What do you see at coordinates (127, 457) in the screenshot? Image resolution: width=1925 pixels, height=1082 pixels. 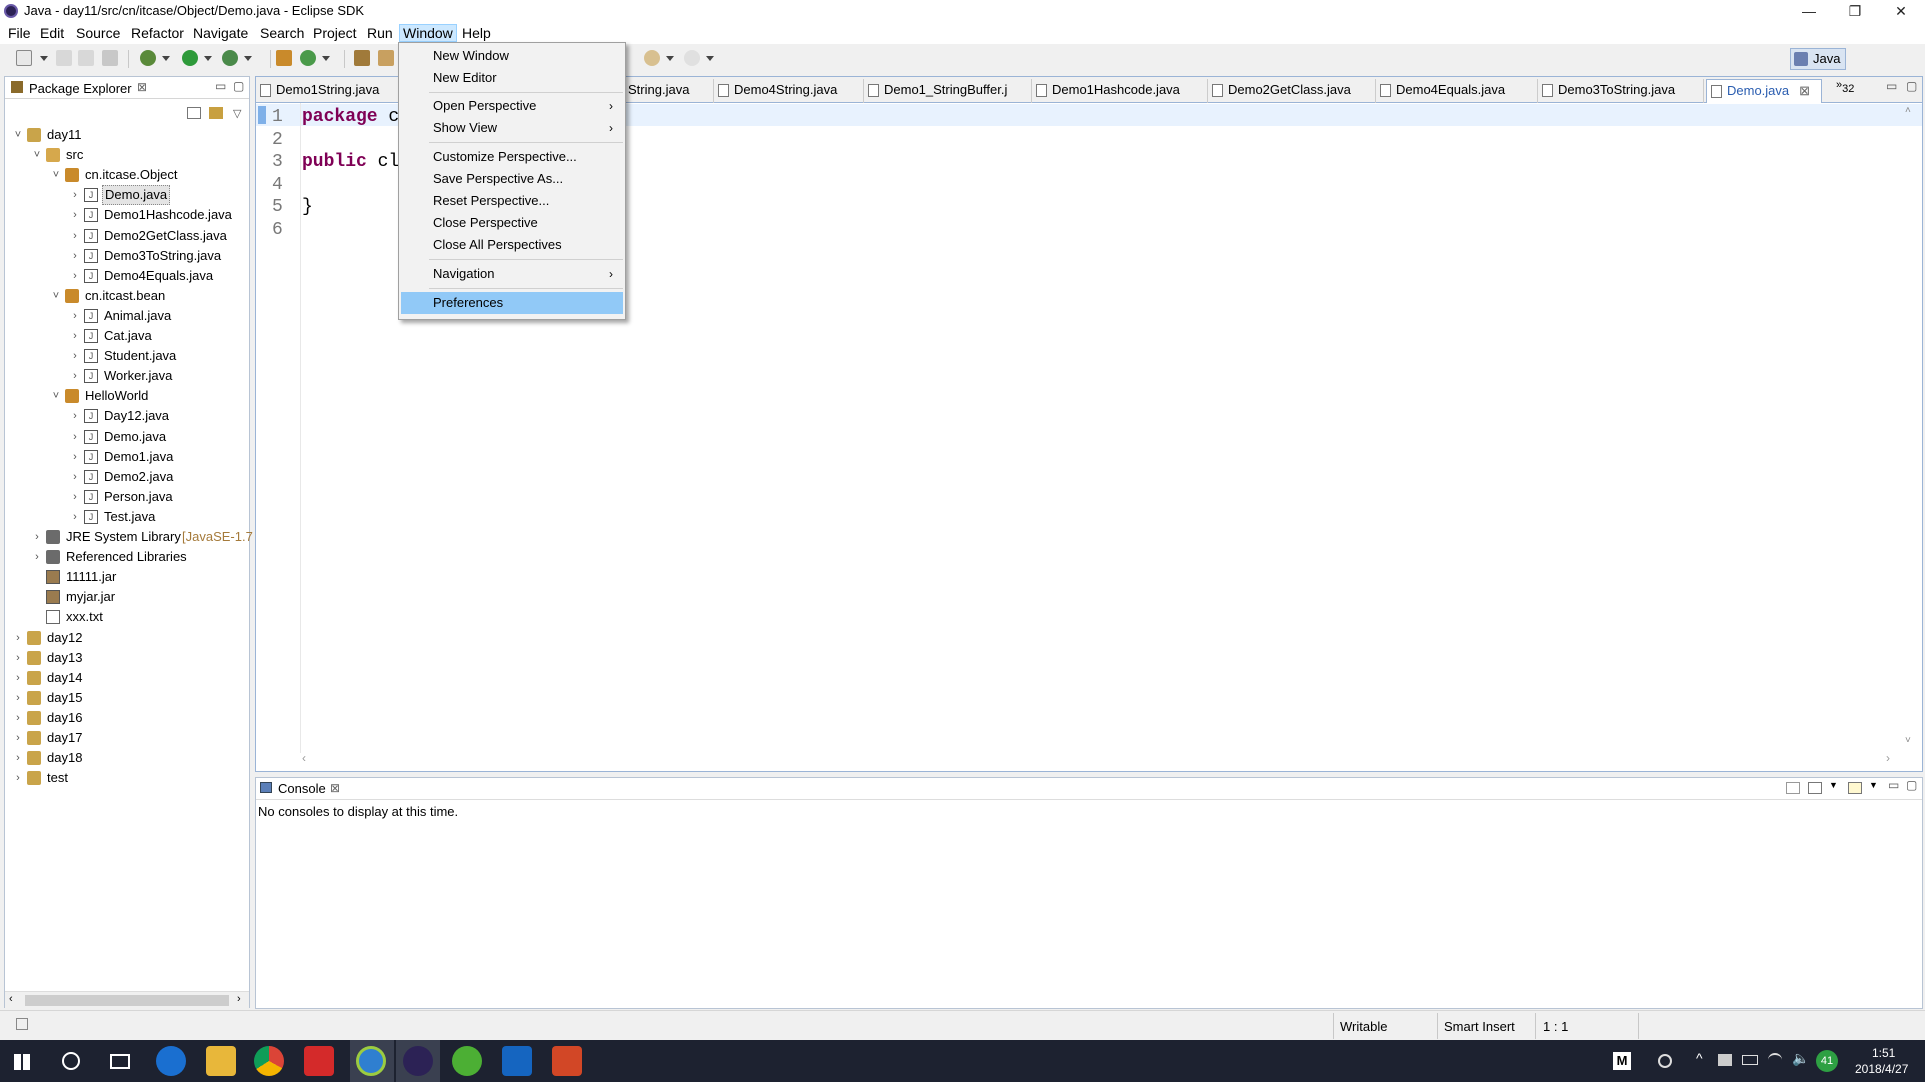 I see `tree-item-java: › J Demo1.java` at bounding box center [127, 457].